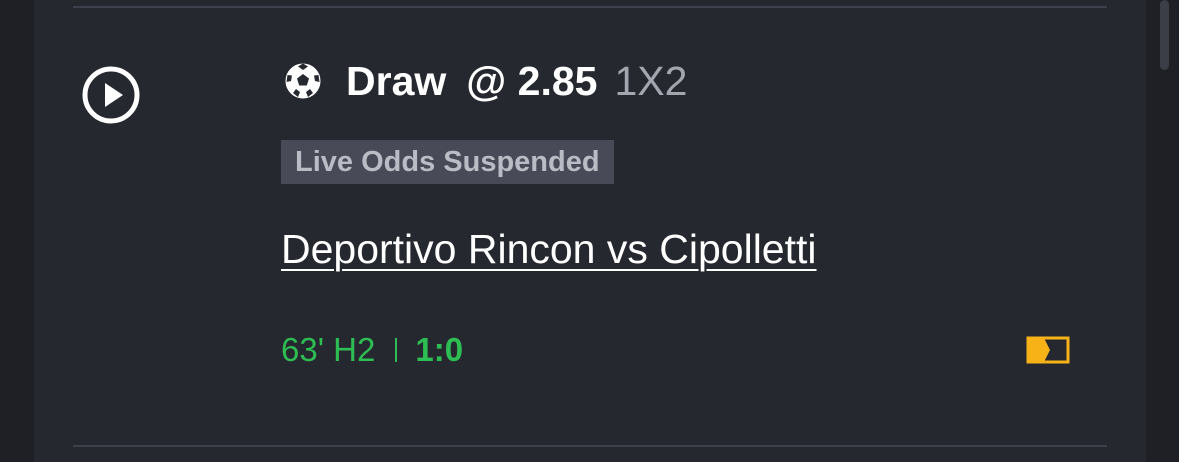  I want to click on status-badge: Live Odds Suspended, so click(447, 162).